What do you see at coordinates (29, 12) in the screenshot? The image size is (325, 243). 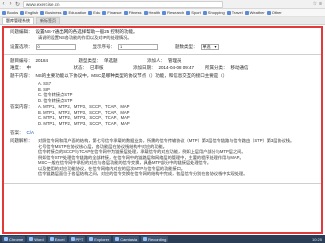 I see `bookmark-item: English` at bounding box center [29, 12].